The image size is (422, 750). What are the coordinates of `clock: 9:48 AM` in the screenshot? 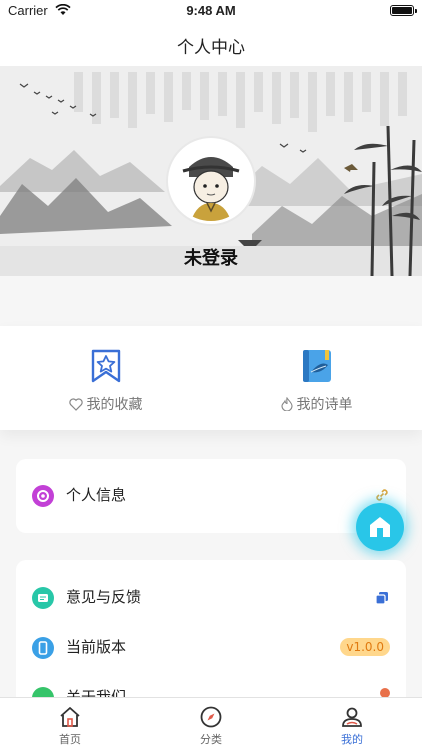 It's located at (211, 10).